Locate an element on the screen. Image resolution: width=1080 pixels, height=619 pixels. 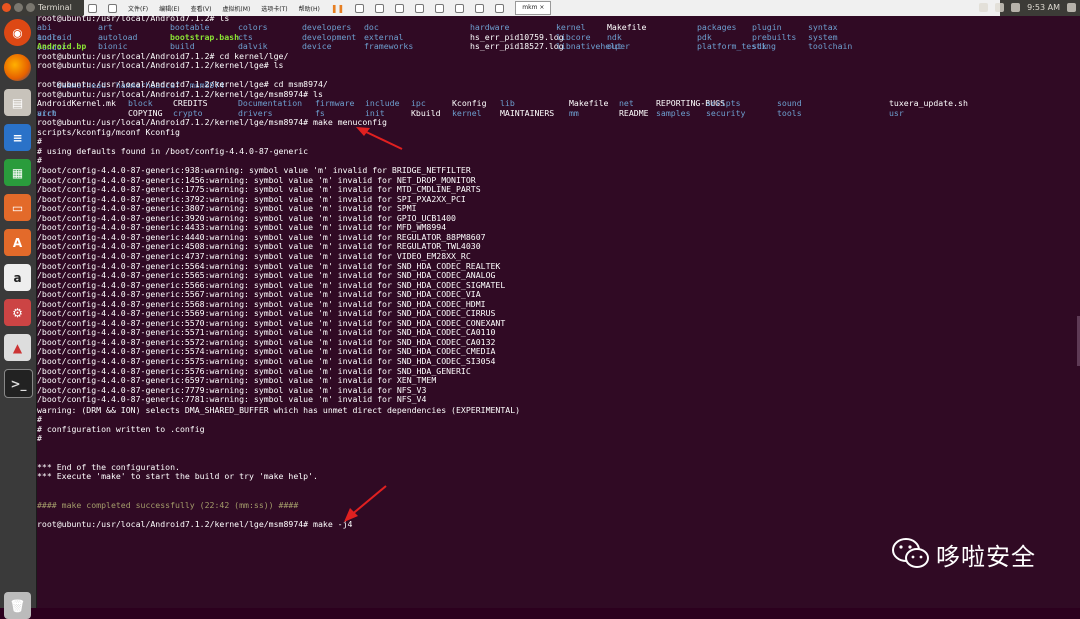
ls-entry: libnativehelper is located at coordinates (593, 46).